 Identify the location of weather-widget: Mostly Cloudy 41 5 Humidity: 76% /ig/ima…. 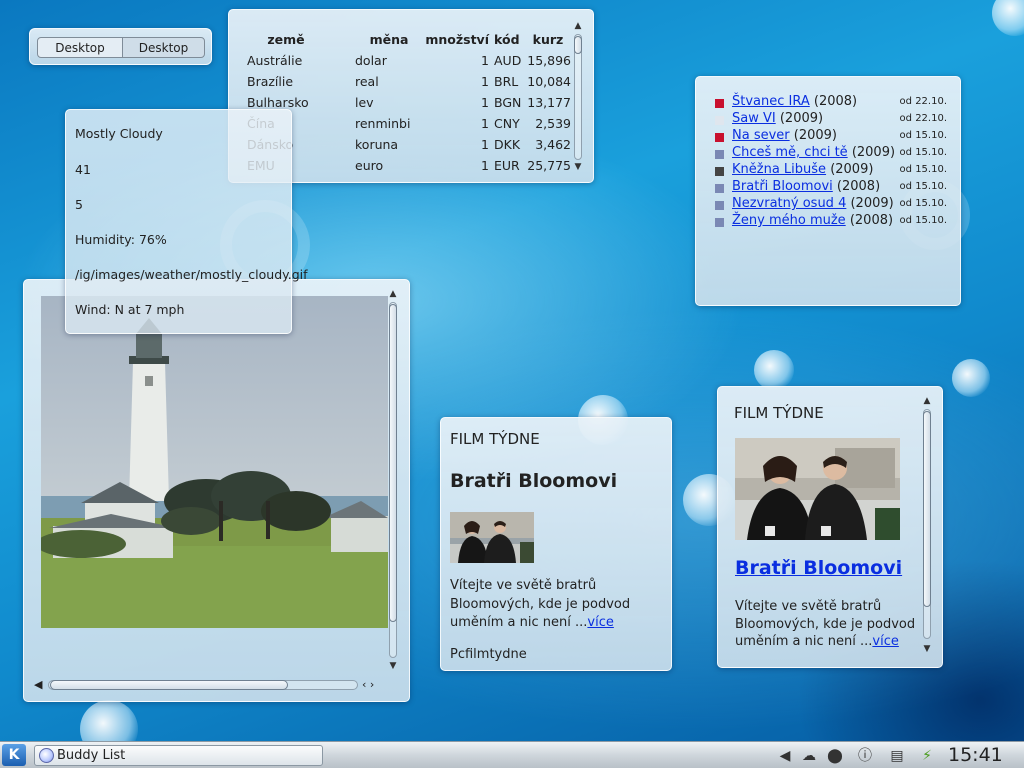
(186, 221).